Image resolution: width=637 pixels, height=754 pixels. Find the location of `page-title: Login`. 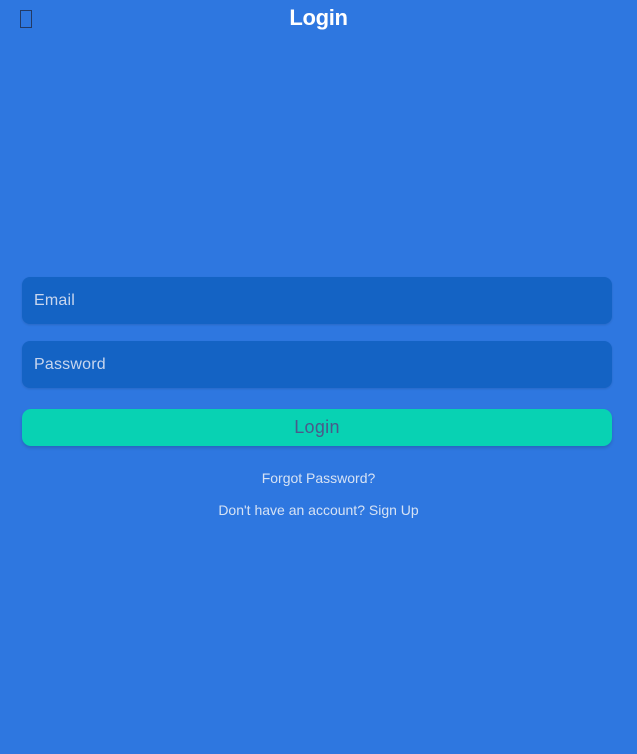

page-title: Login is located at coordinates (318, 17).